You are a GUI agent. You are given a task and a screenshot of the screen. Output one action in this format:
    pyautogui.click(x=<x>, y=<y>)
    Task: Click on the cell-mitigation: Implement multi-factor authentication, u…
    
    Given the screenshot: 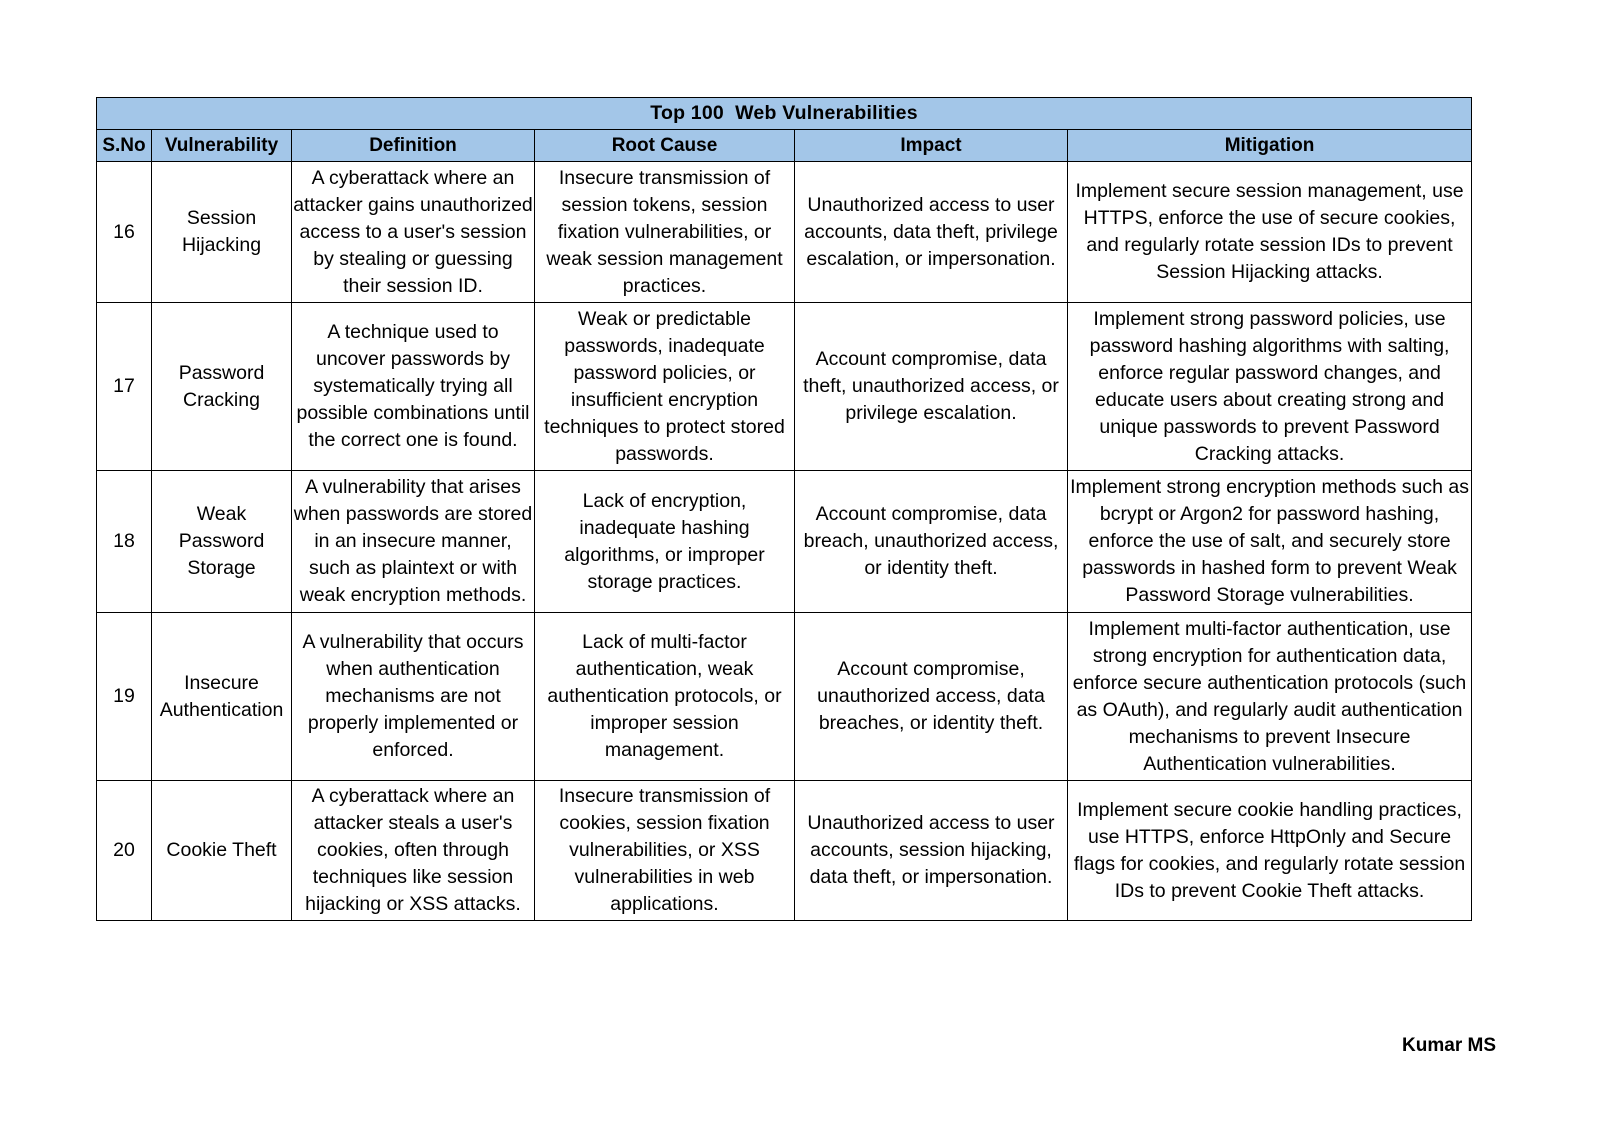 What is the action you would take?
    pyautogui.click(x=1269, y=696)
    